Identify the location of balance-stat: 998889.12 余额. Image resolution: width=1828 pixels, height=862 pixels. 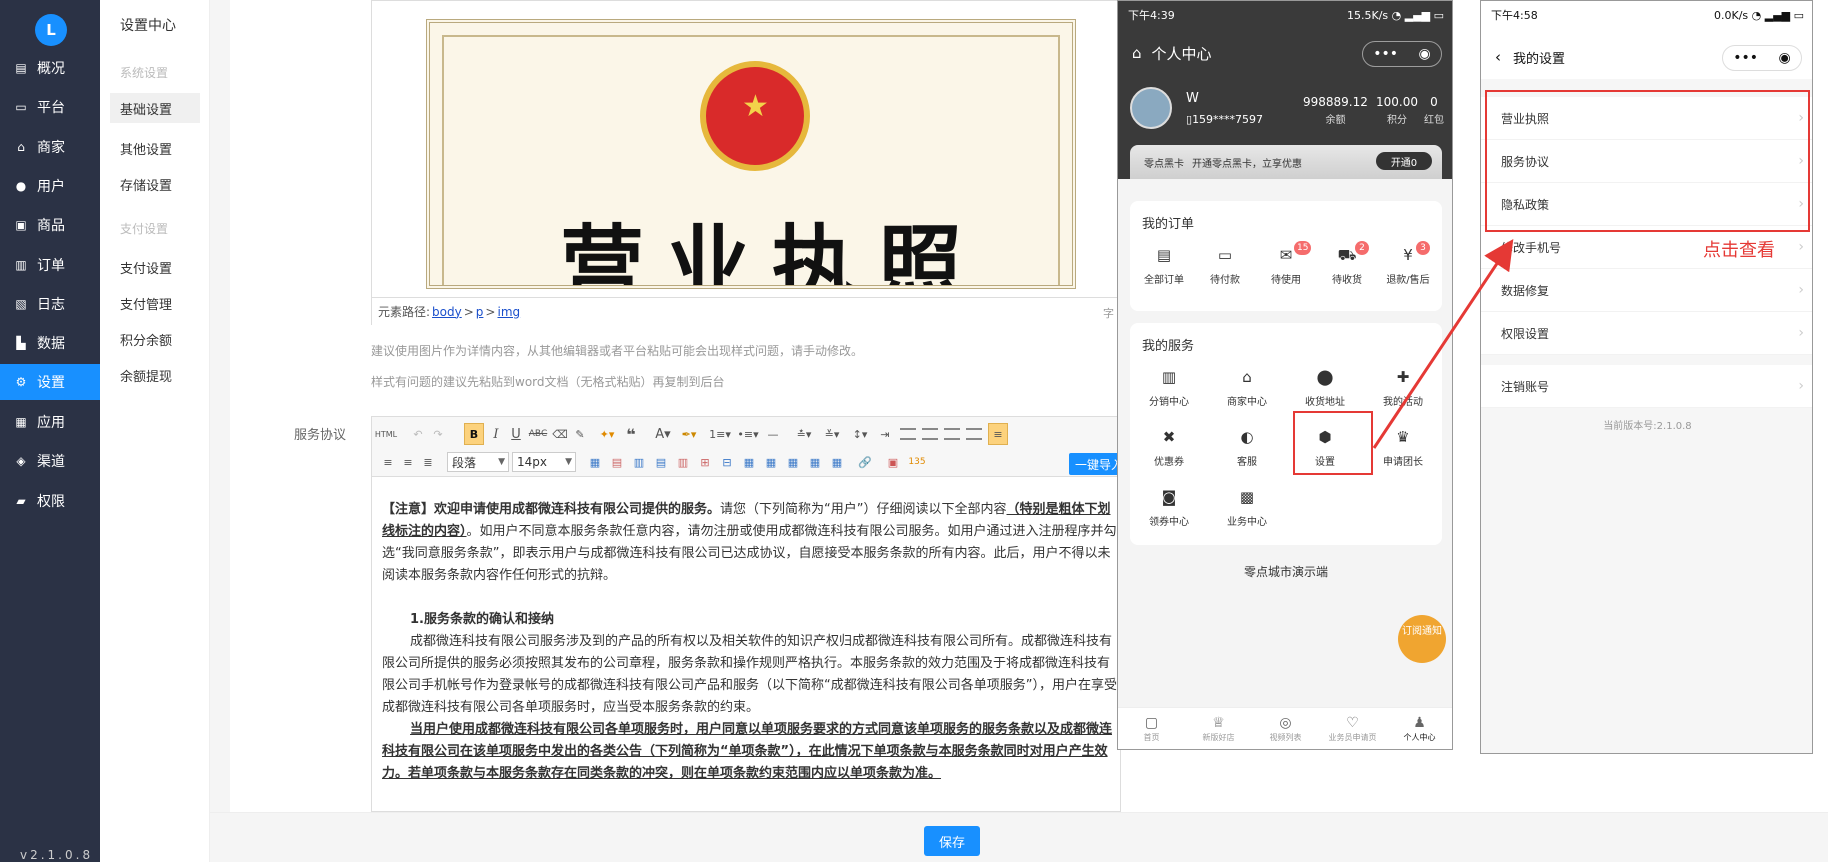
(1335, 110).